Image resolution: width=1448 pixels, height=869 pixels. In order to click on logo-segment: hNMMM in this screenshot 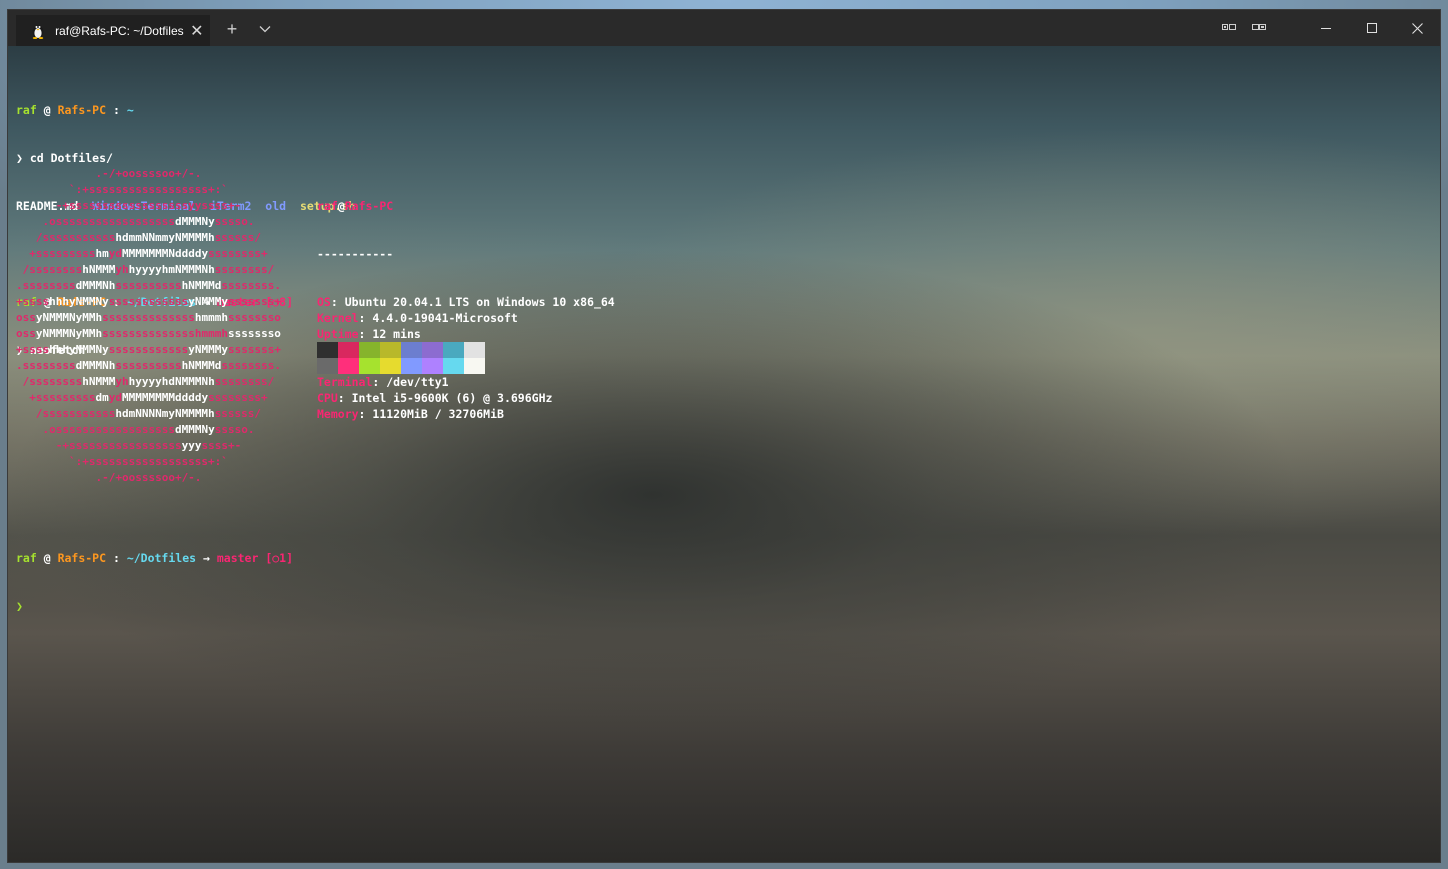, I will do `click(99, 269)`.